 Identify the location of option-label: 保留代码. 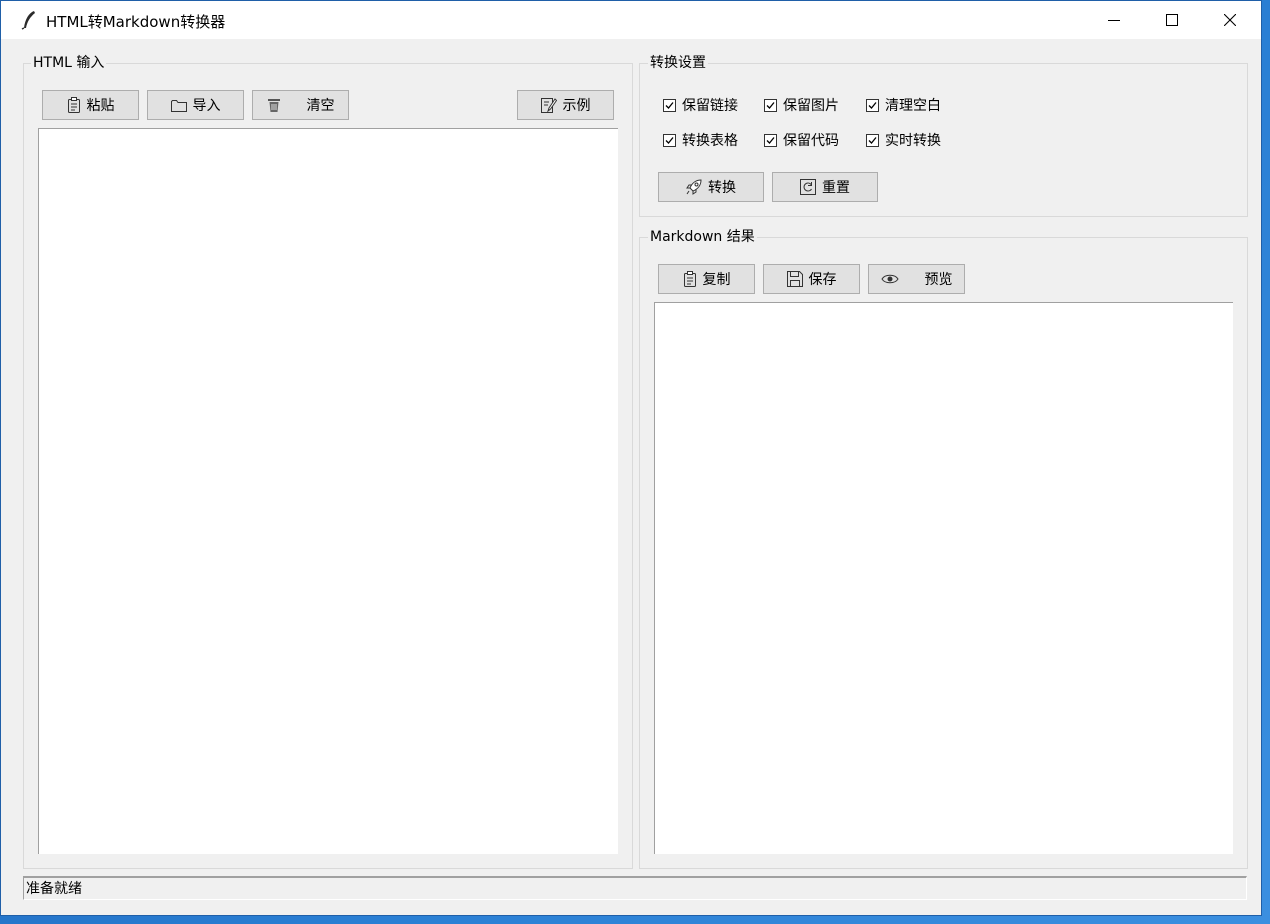
(811, 141).